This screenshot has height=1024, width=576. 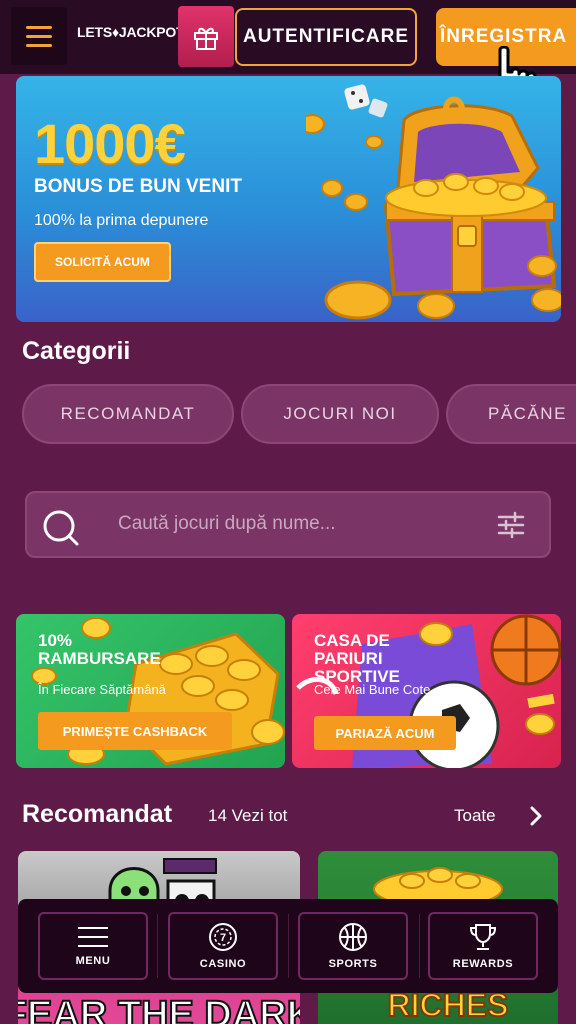 I want to click on bonus-title: BONUS DE BUN VENIT, so click(x=138, y=186).